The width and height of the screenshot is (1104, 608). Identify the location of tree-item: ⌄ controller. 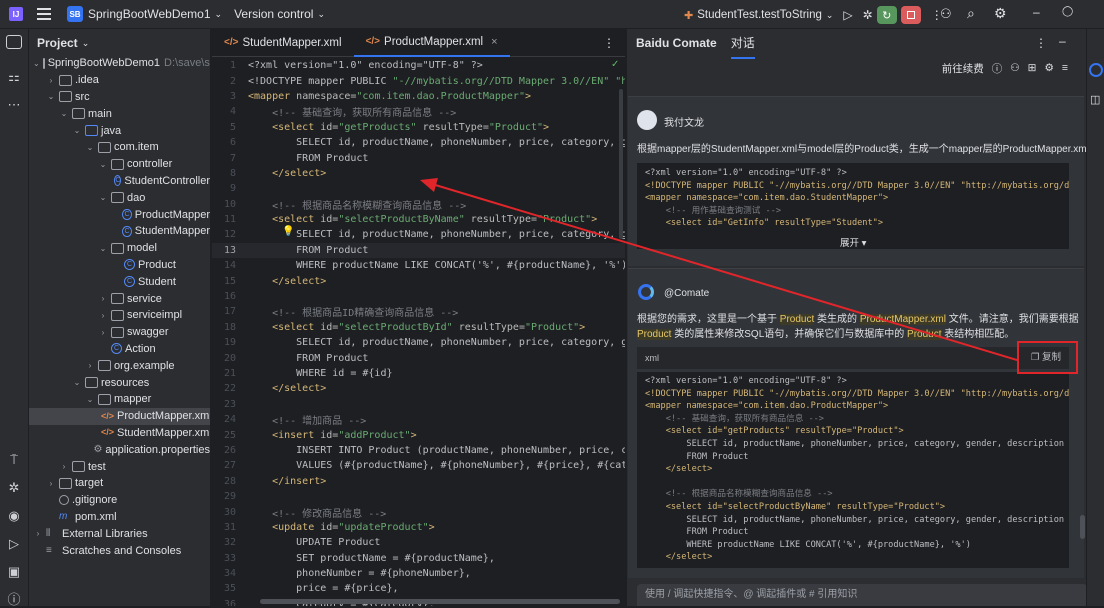
(119, 164).